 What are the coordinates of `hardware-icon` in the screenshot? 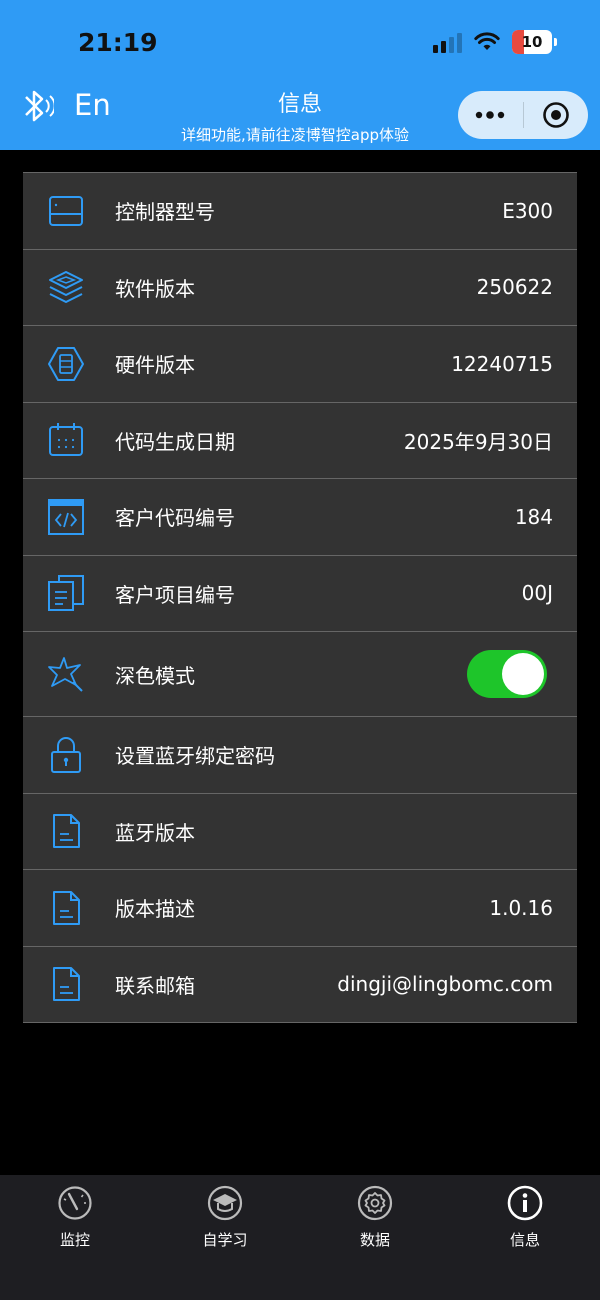 It's located at (66, 363).